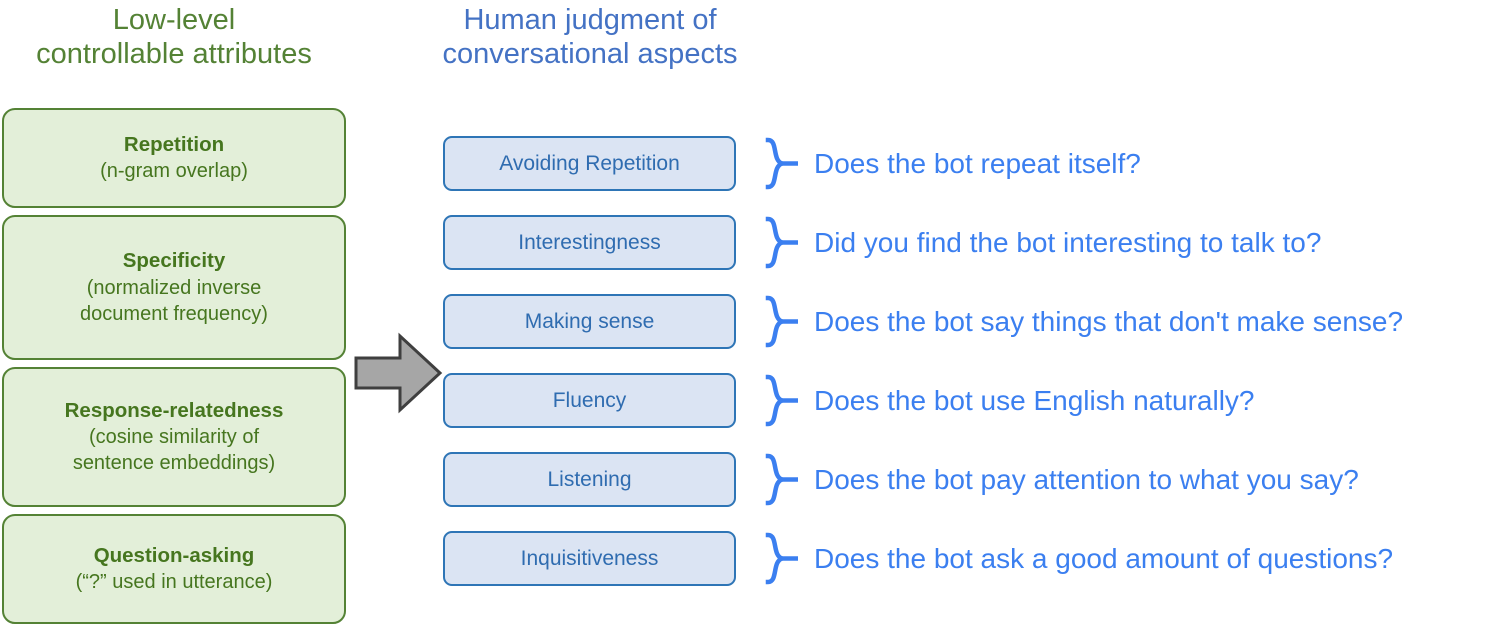 The height and width of the screenshot is (637, 1500). I want to click on attribute-box-question-asking: Question-asking (“?” used in utterance), so click(174, 569).